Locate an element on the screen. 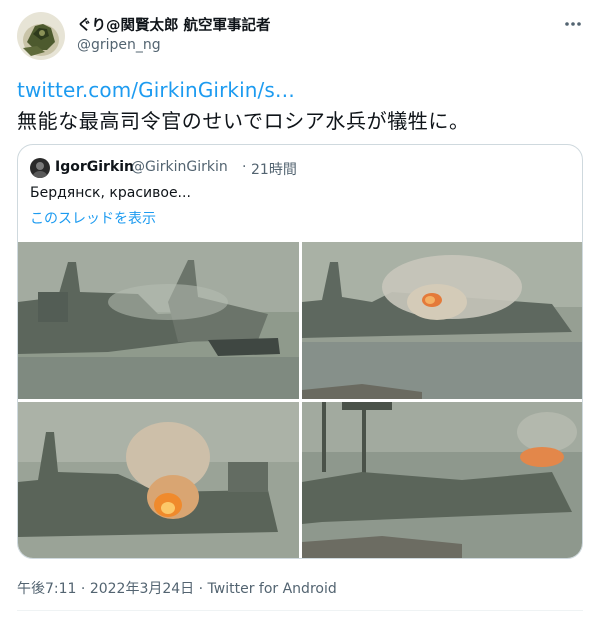  quoted-avatar is located at coordinates (40, 168).